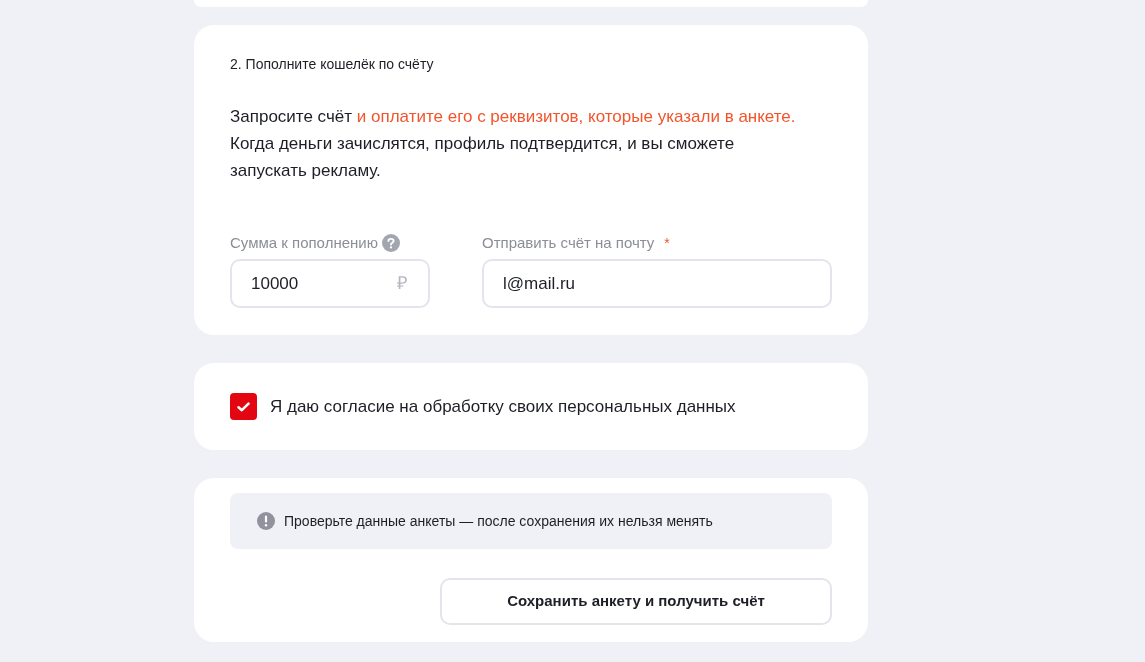 The image size is (1145, 662). I want to click on checkbox, so click(243, 406).